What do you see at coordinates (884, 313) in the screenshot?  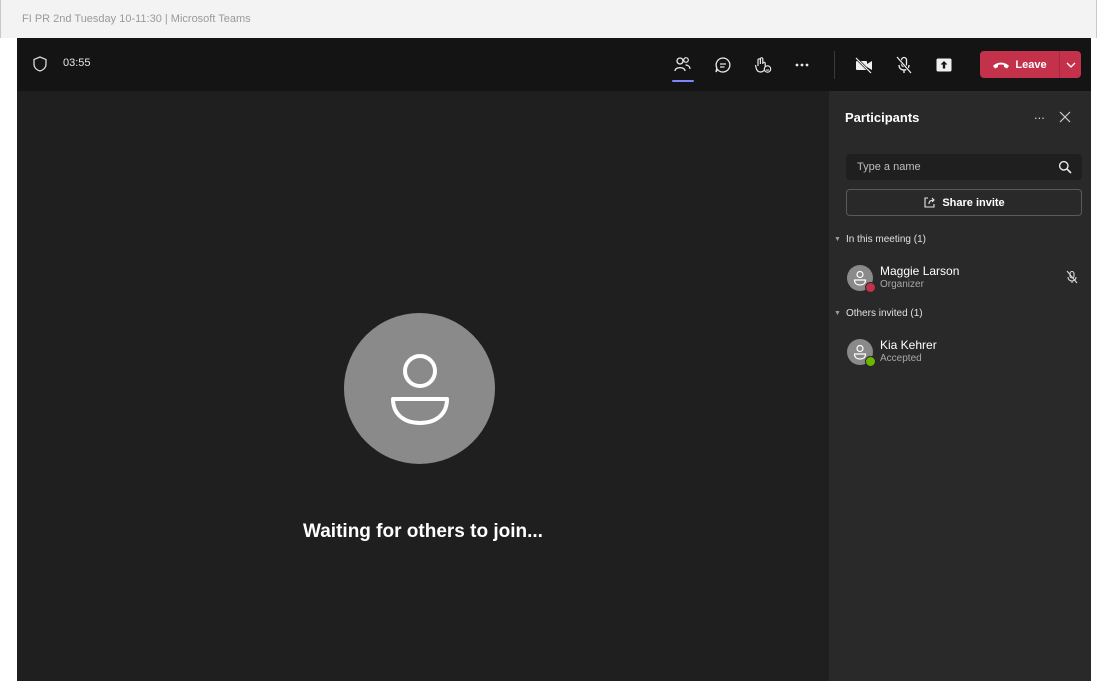 I see `section-label: Others invited (1)` at bounding box center [884, 313].